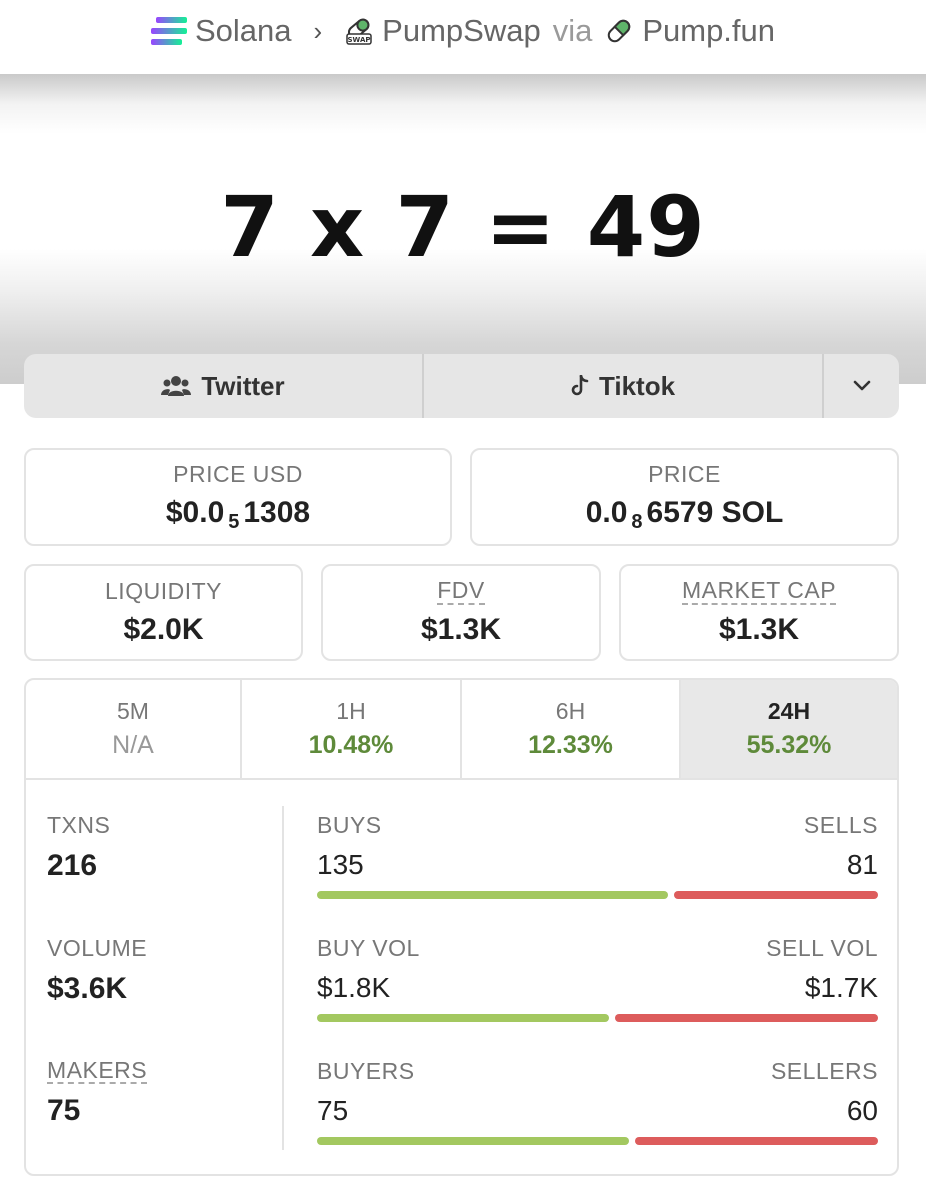 The width and height of the screenshot is (926, 1200). I want to click on sell-vol-label: SELL VOL, so click(822, 948).